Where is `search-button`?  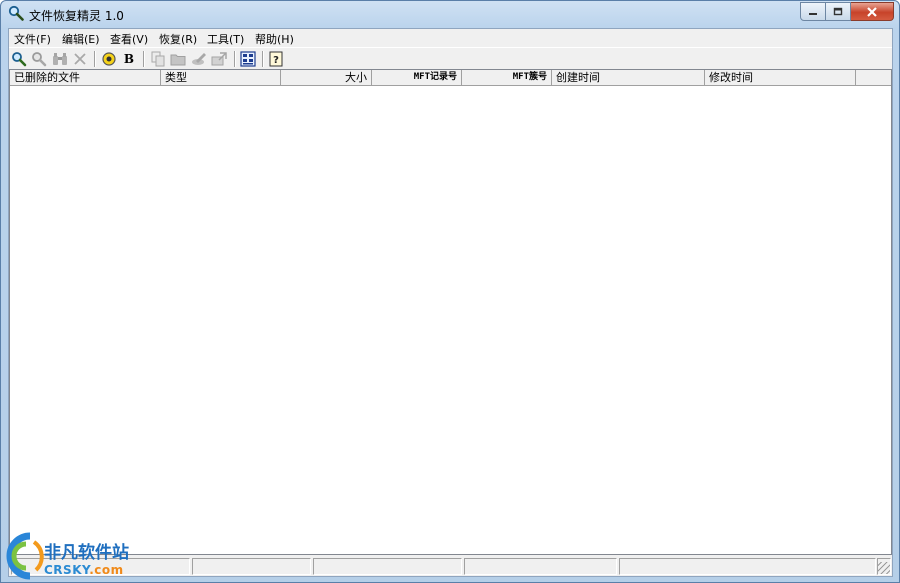
search-button is located at coordinates (19, 59).